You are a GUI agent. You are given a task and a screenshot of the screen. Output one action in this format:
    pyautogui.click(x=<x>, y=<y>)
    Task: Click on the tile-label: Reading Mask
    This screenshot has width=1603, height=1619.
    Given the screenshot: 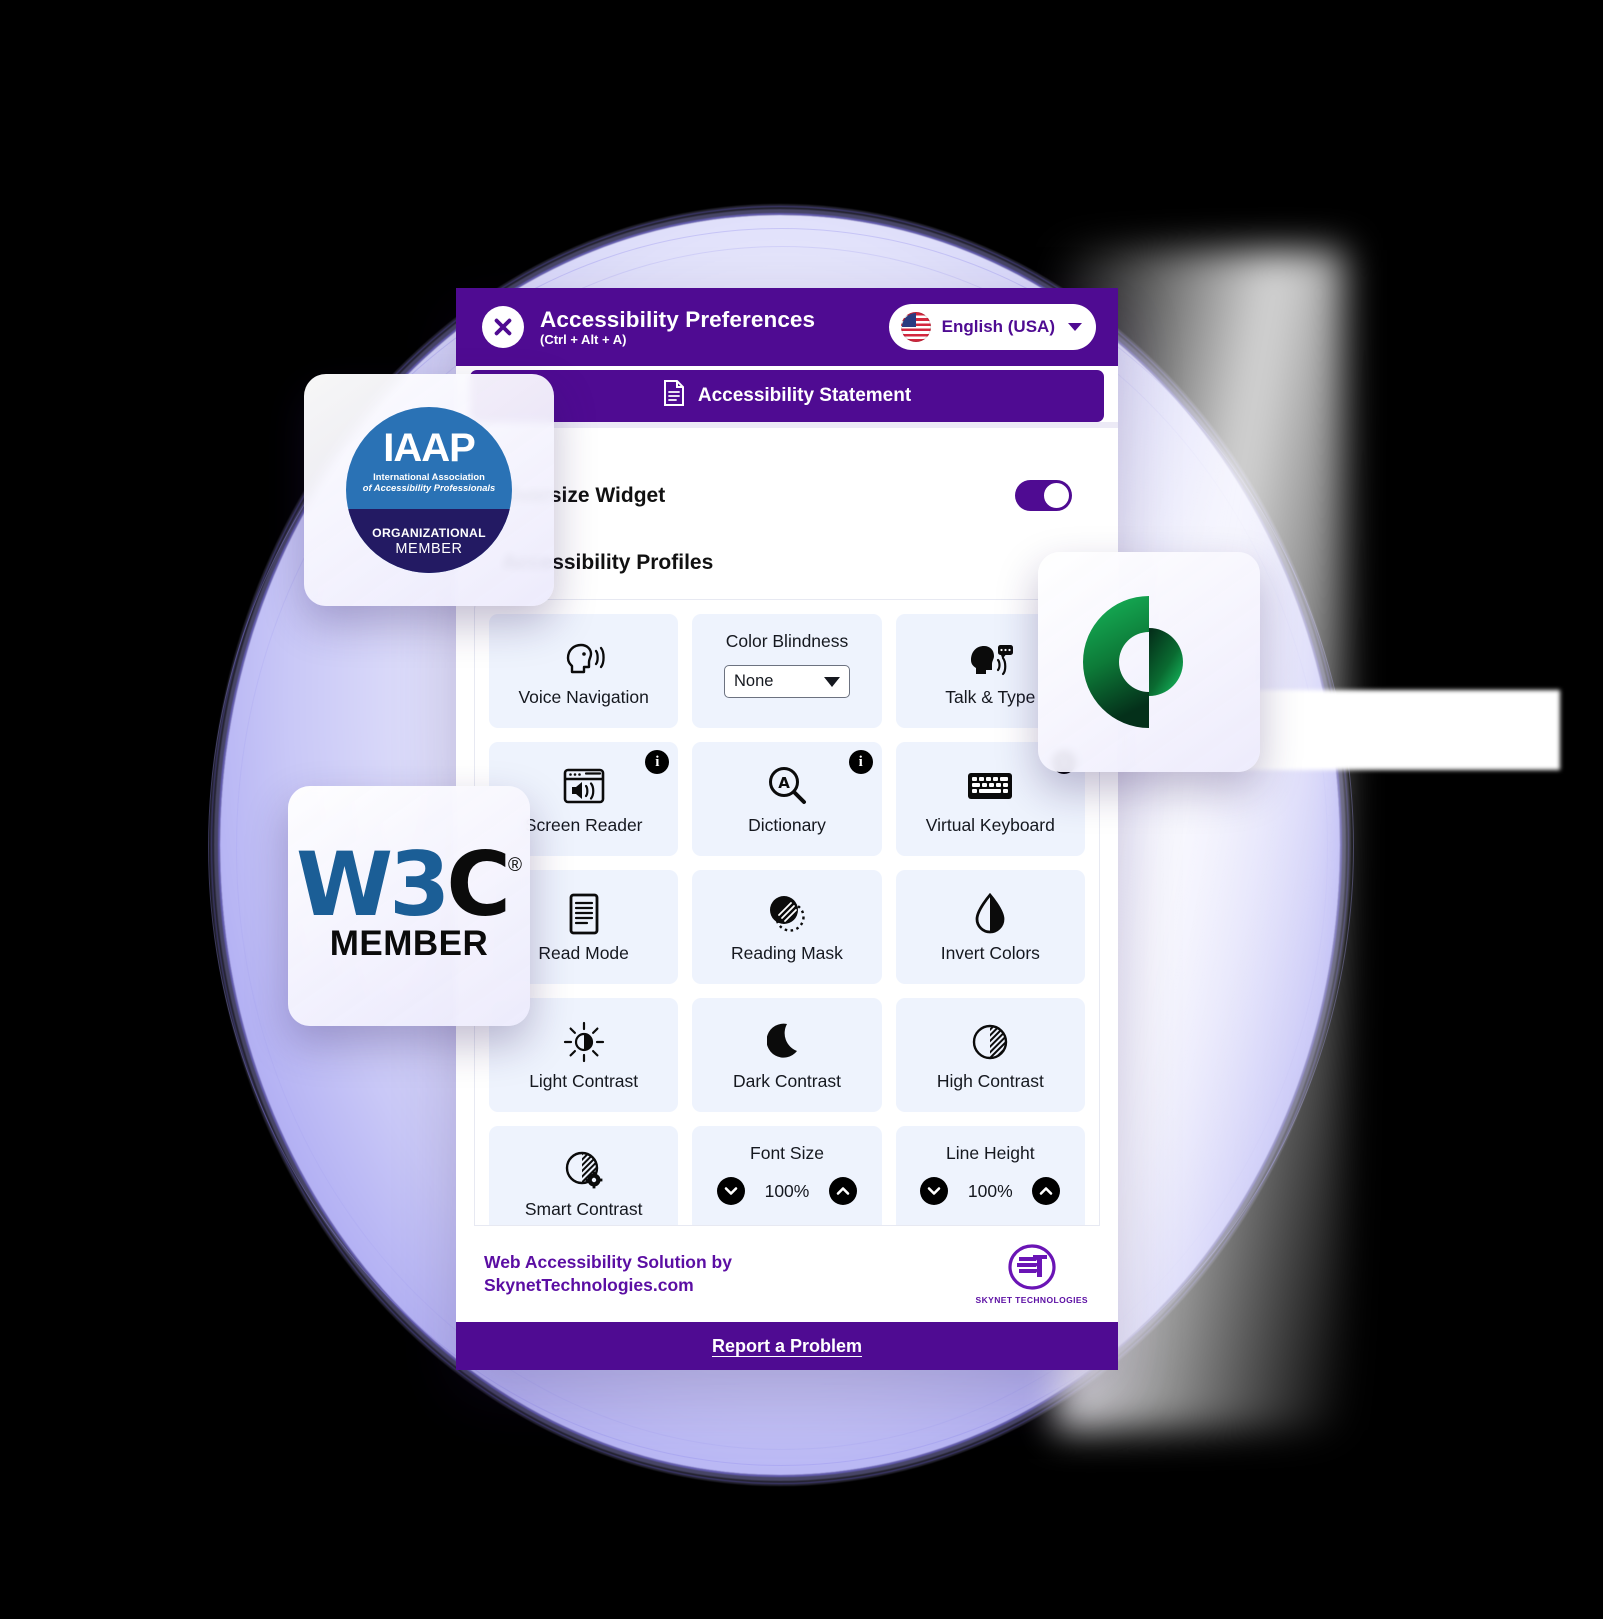 What is the action you would take?
    pyautogui.click(x=787, y=952)
    